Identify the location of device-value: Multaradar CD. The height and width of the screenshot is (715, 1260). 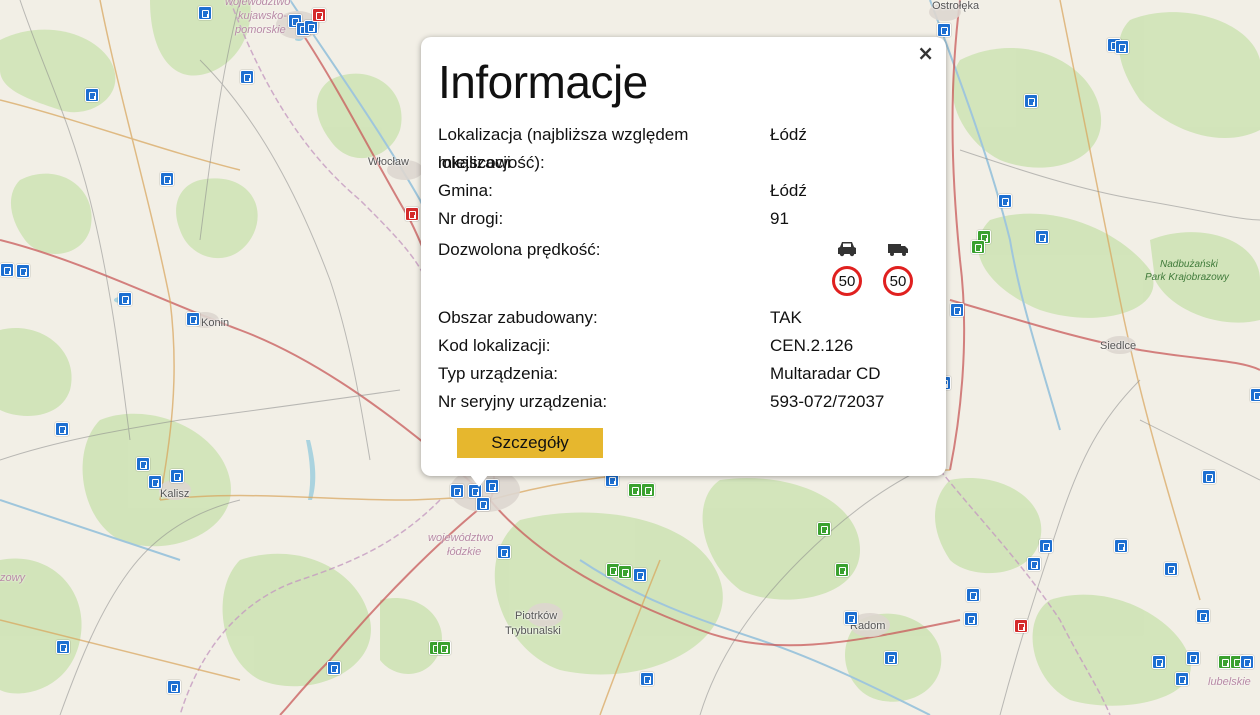
(825, 373).